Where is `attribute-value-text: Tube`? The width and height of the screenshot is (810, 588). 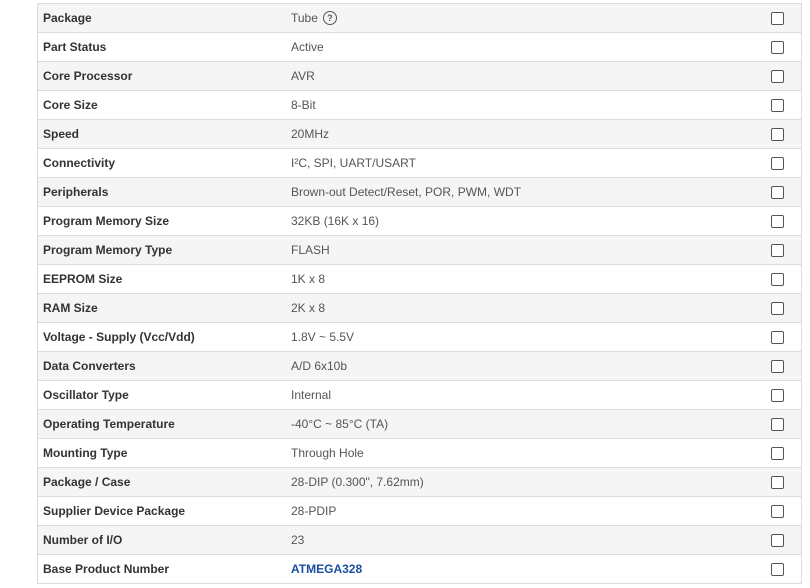
attribute-value-text: Tube is located at coordinates (304, 18).